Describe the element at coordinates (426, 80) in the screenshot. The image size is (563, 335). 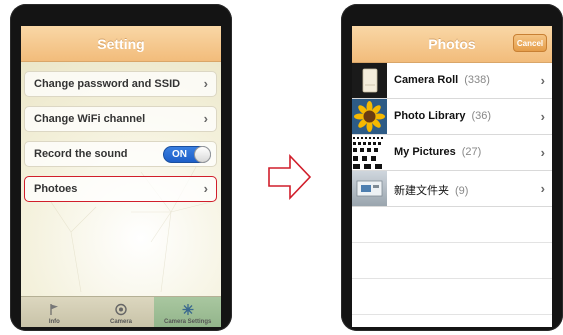
I see `album-name: Camera Roll` at that location.